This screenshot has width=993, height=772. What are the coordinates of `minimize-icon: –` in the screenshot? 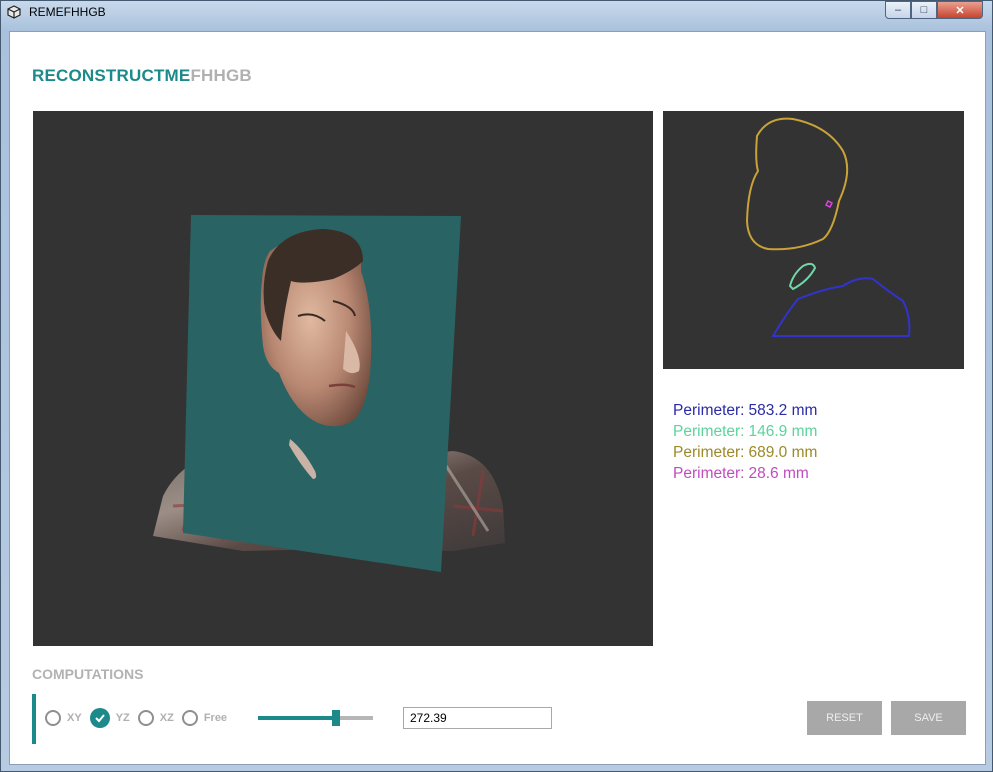 It's located at (898, 10).